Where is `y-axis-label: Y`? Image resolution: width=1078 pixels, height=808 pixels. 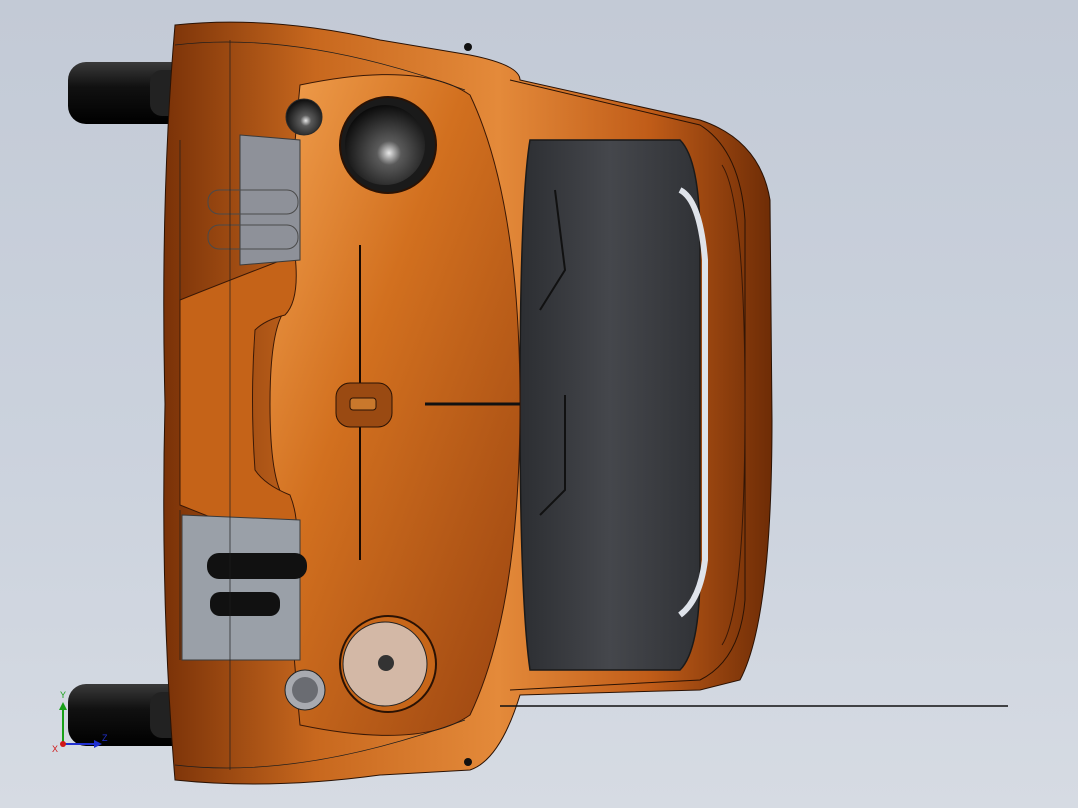
y-axis-label: Y is located at coordinates (63, 695).